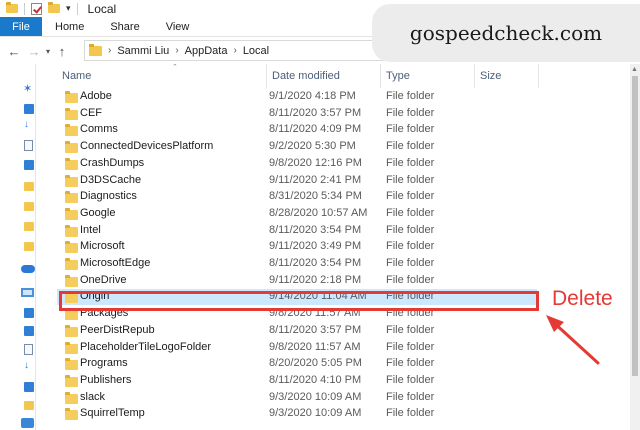 This screenshot has height=430, width=640. I want to click on file-row: Publishers 8/11/2020 4:10 PM File folder, so click(297, 381).